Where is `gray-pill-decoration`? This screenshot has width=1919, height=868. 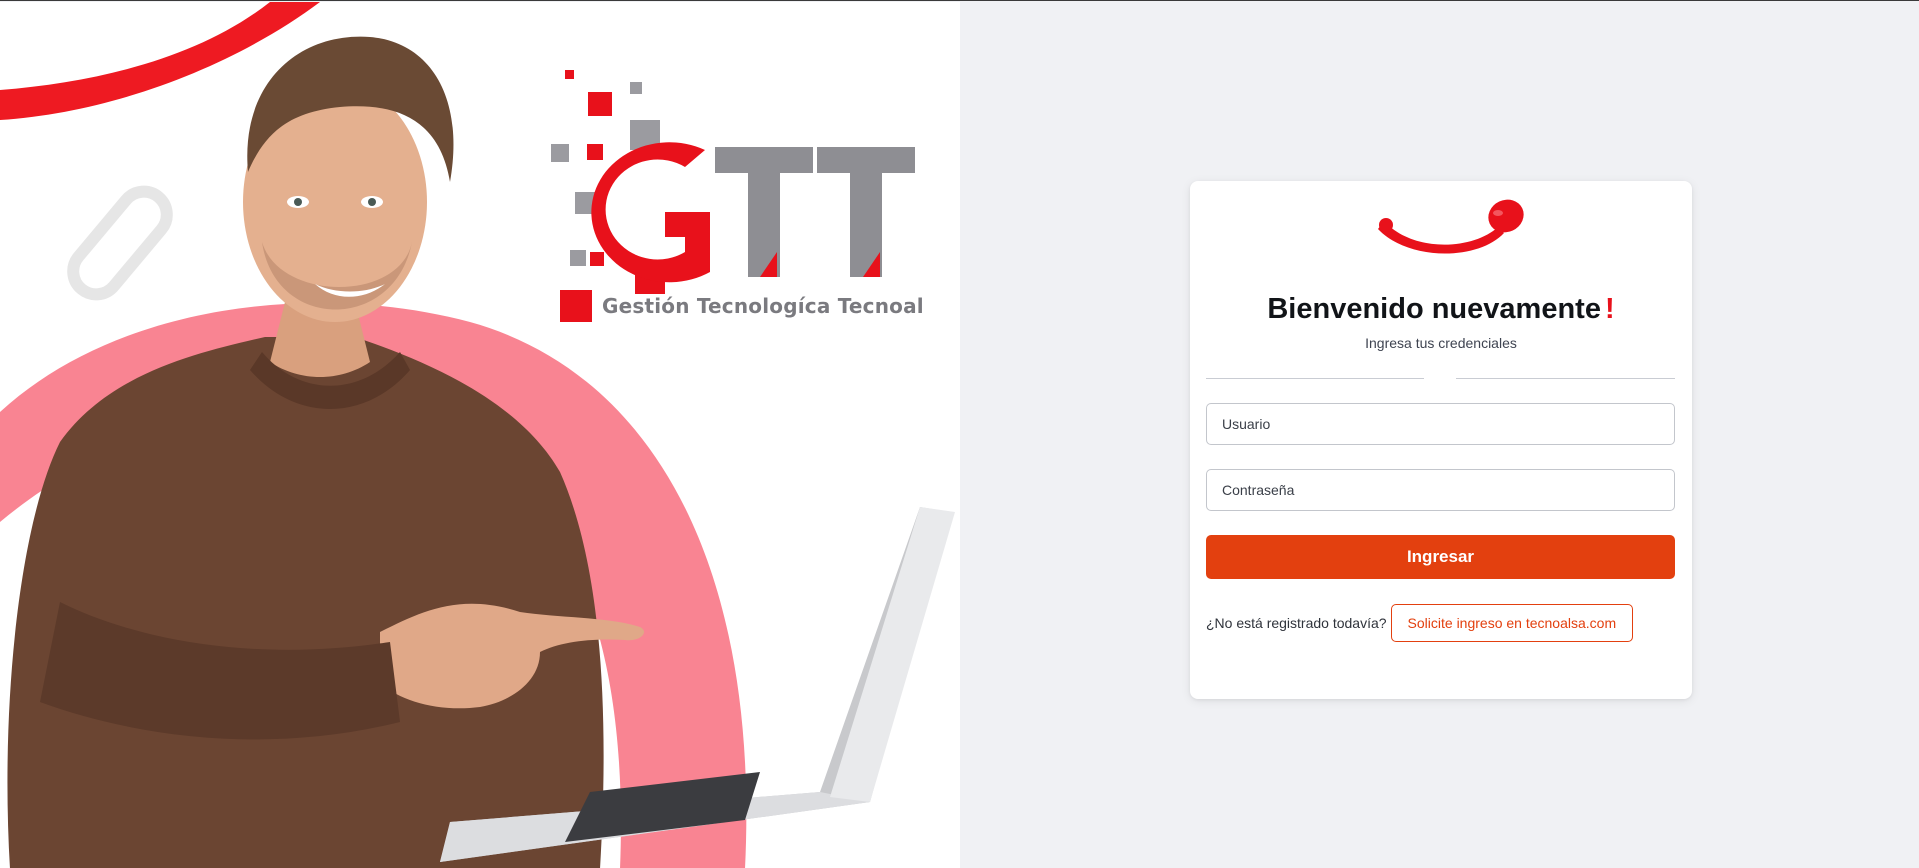 gray-pill-decoration is located at coordinates (120, 243).